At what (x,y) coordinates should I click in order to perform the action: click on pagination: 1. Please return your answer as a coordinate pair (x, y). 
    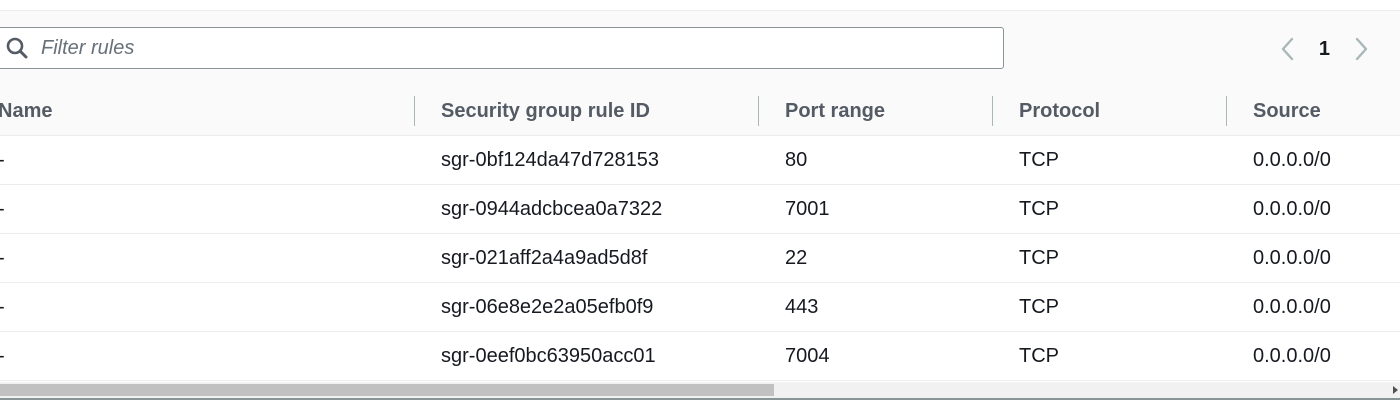
    Looking at the image, I should click on (1324, 49).